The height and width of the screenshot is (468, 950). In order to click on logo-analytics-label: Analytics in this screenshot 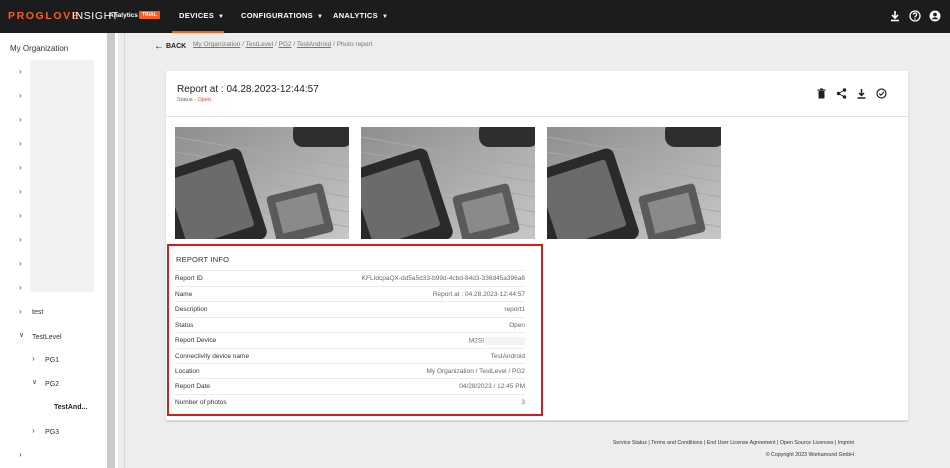, I will do `click(123, 15)`.